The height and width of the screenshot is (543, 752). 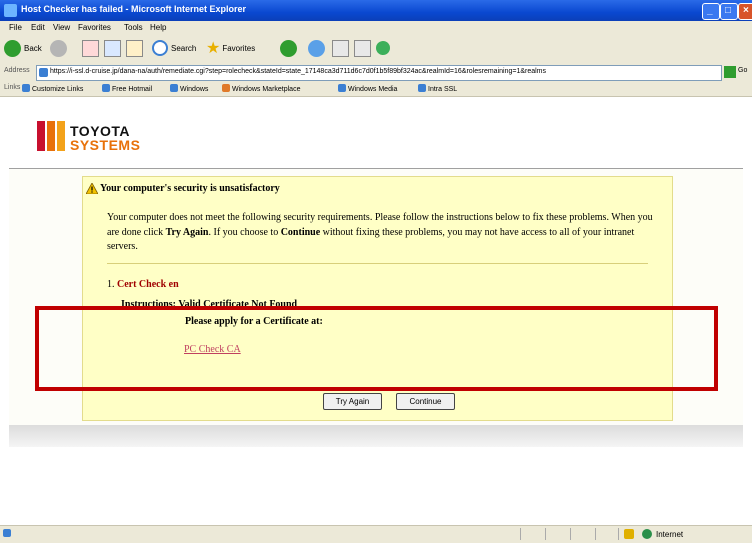 I want to click on link-windows: Windows, so click(x=189, y=88).